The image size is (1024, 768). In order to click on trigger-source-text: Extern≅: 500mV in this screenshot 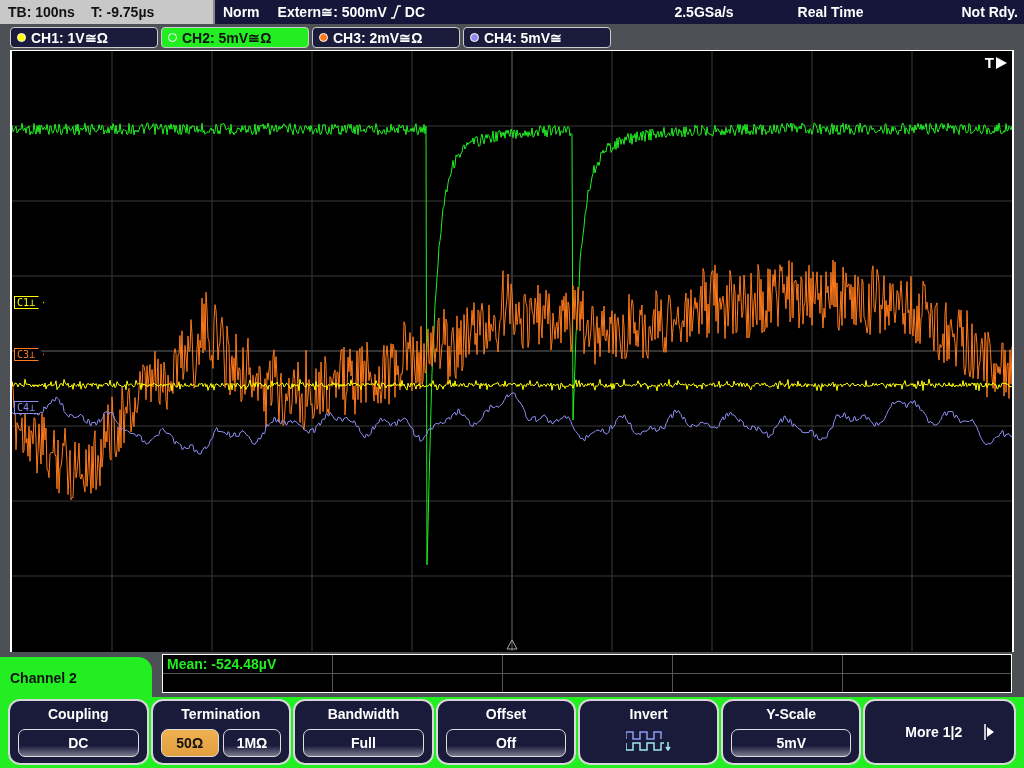, I will do `click(332, 12)`.